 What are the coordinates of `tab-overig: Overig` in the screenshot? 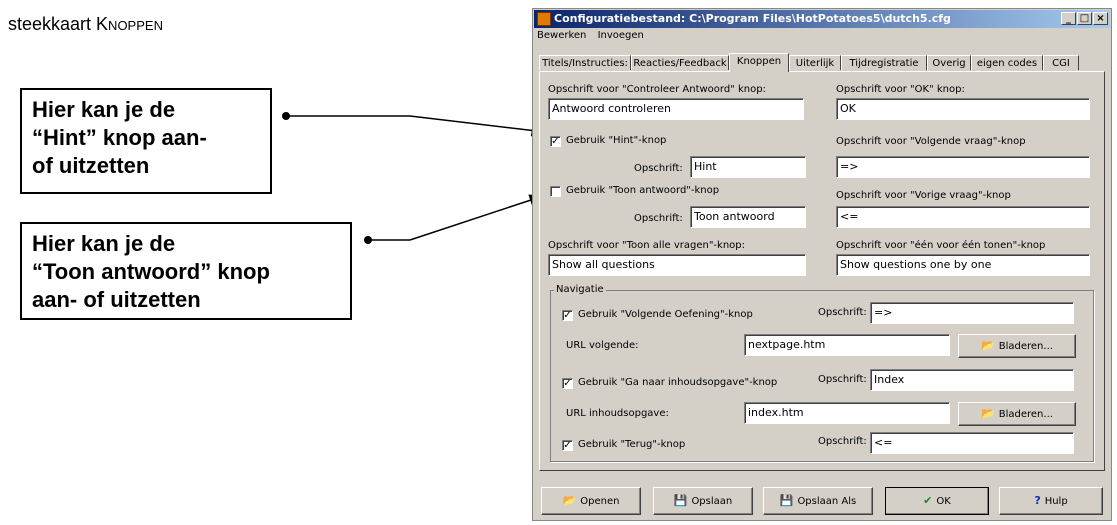 It's located at (949, 62).